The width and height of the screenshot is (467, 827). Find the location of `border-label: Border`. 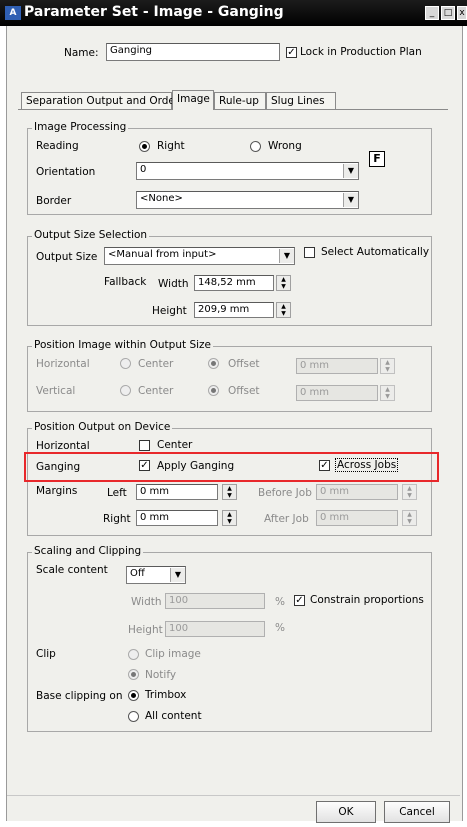

border-label: Border is located at coordinates (54, 201).